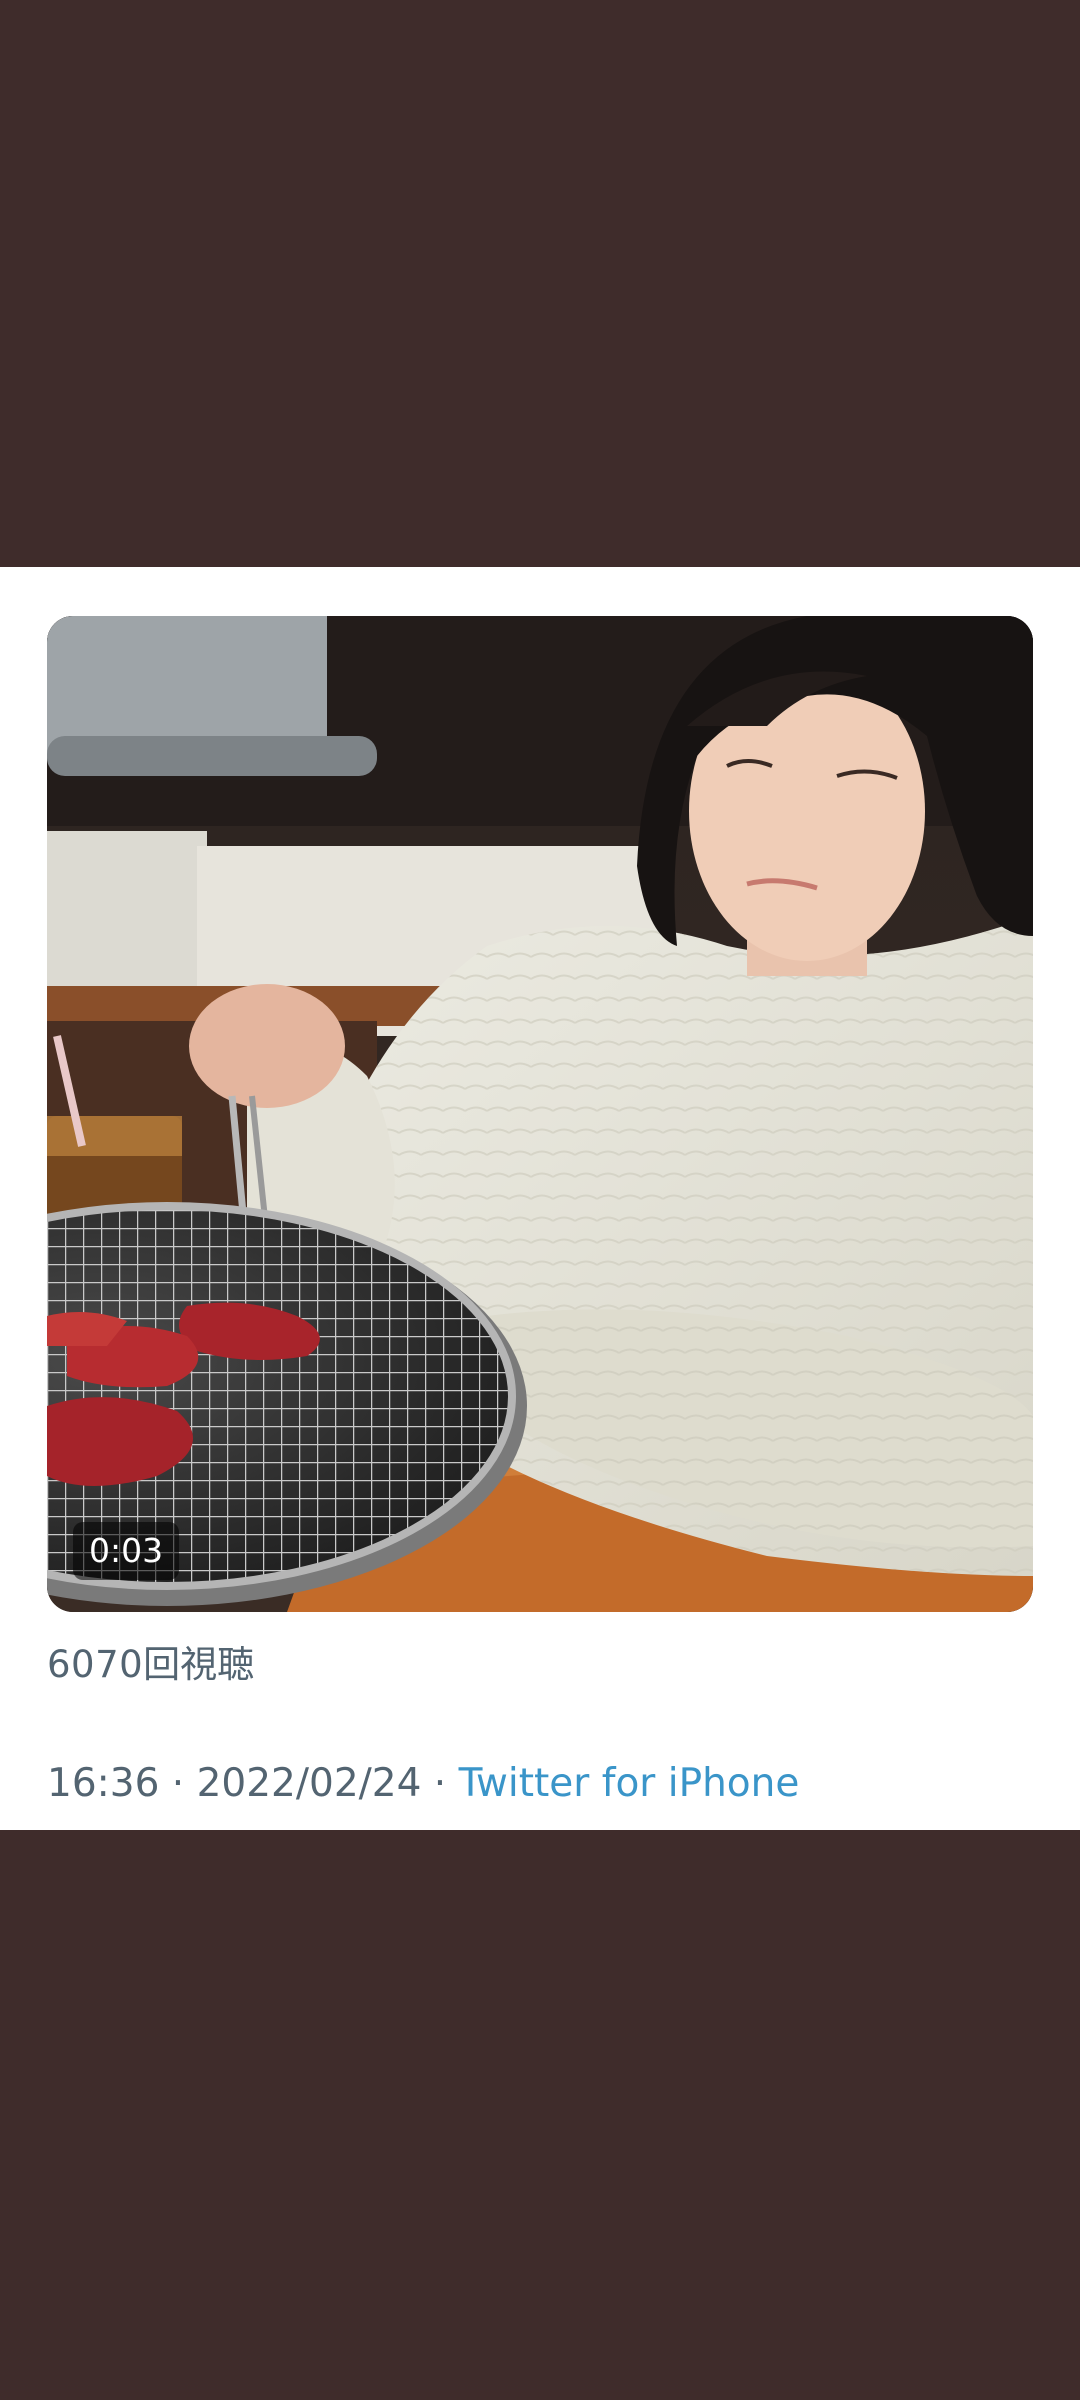  Describe the element at coordinates (199, 1664) in the screenshot. I see `view-count-label: 回視聴` at that location.